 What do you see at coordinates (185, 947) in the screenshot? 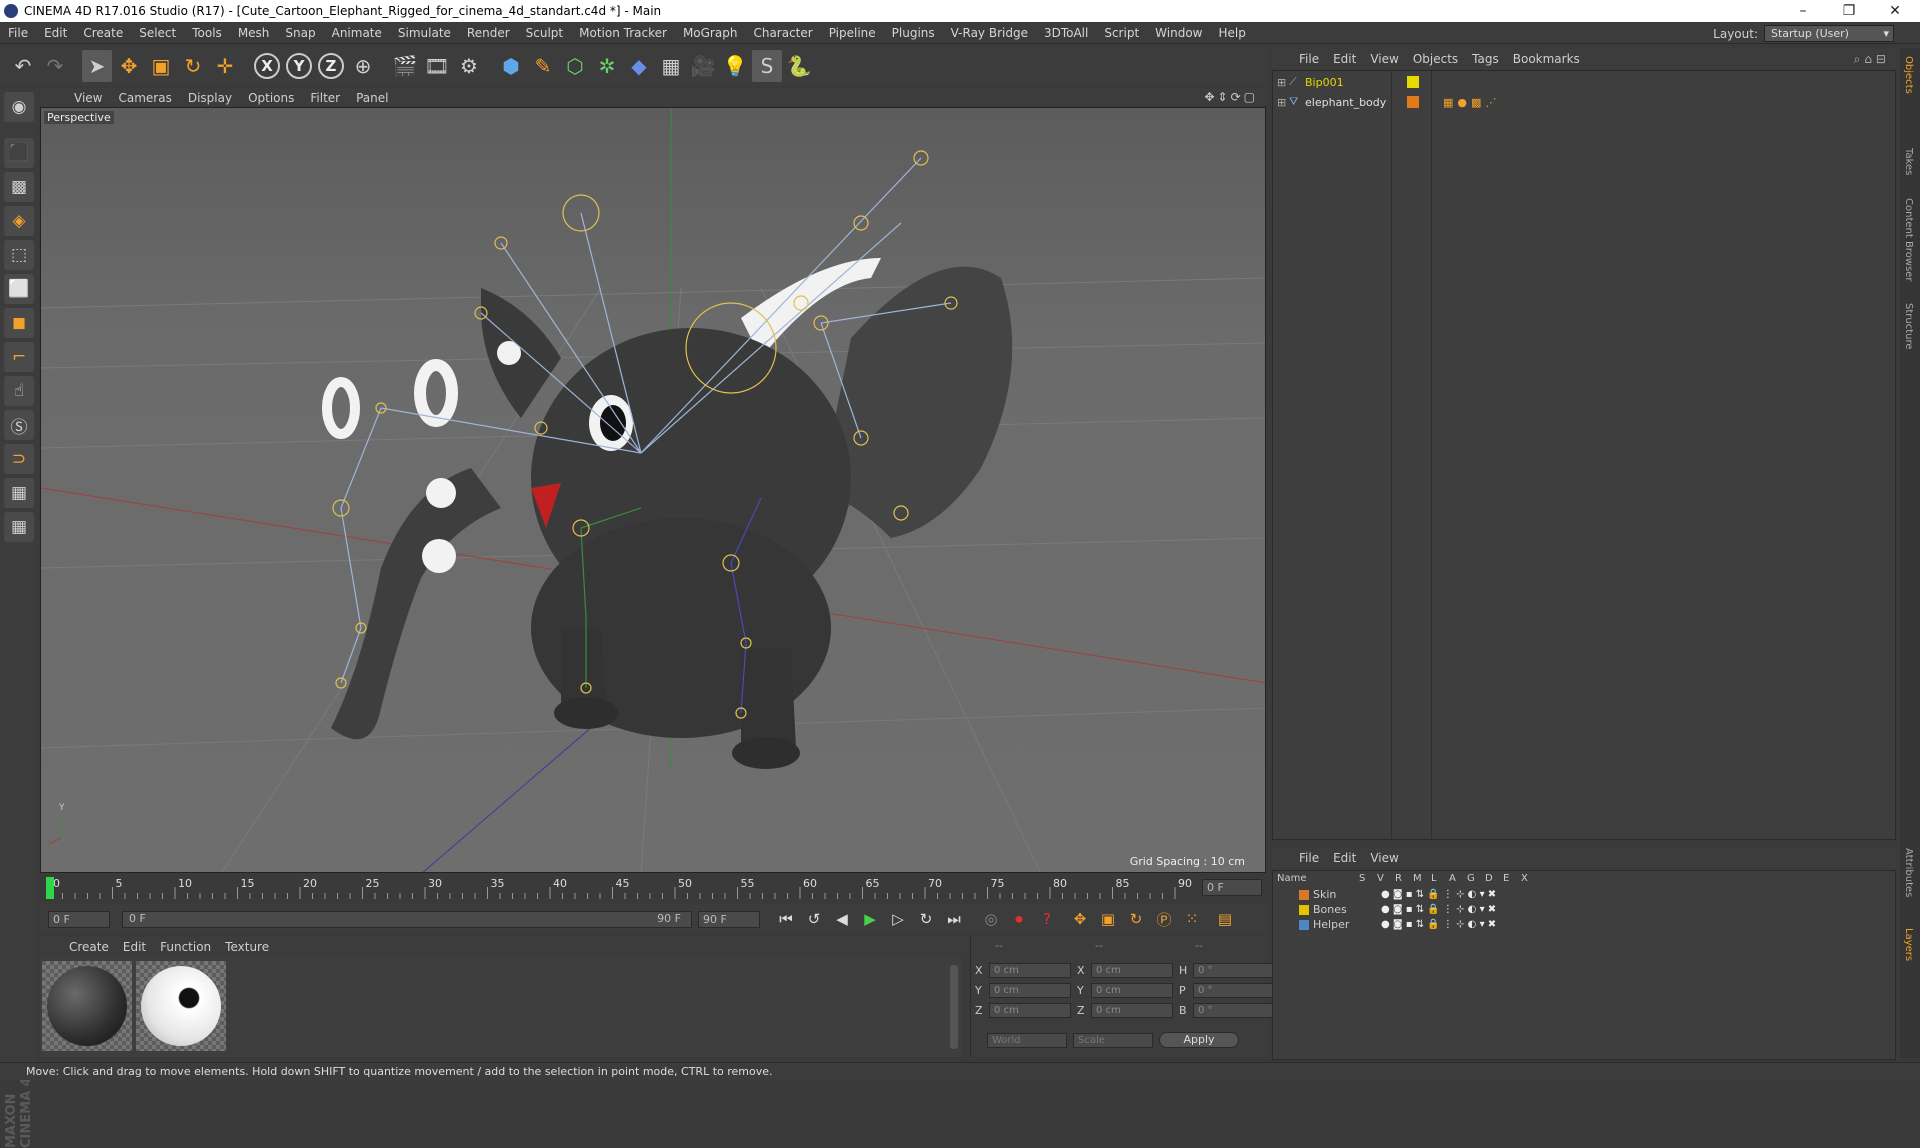
I see `material-menu-function: Function` at bounding box center [185, 947].